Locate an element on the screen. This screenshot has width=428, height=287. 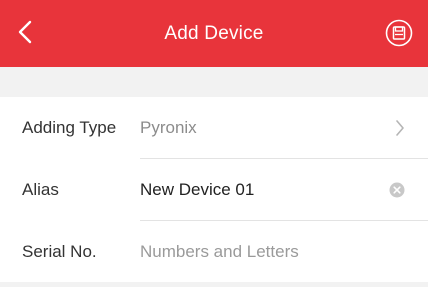
alias-label: Alias is located at coordinates (40, 189).